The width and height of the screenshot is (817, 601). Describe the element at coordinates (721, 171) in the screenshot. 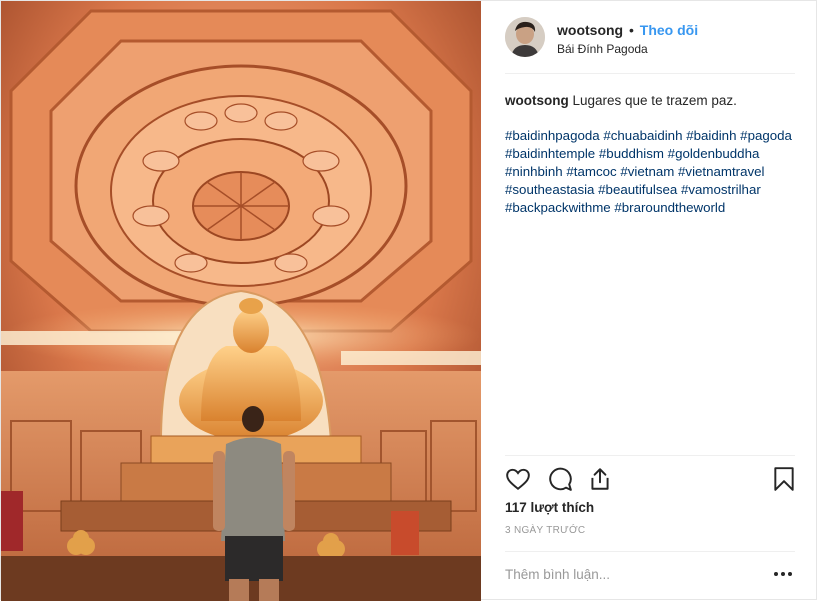

I see `hashtag-link: #vietnamtravel` at that location.